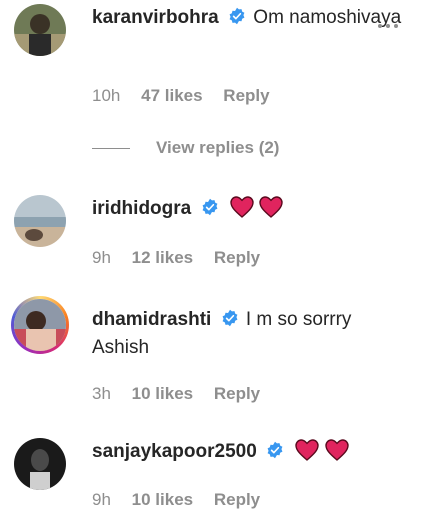 This screenshot has width=422, height=514. Describe the element at coordinates (388, 26) in the screenshot. I see `more-options-icon` at that location.